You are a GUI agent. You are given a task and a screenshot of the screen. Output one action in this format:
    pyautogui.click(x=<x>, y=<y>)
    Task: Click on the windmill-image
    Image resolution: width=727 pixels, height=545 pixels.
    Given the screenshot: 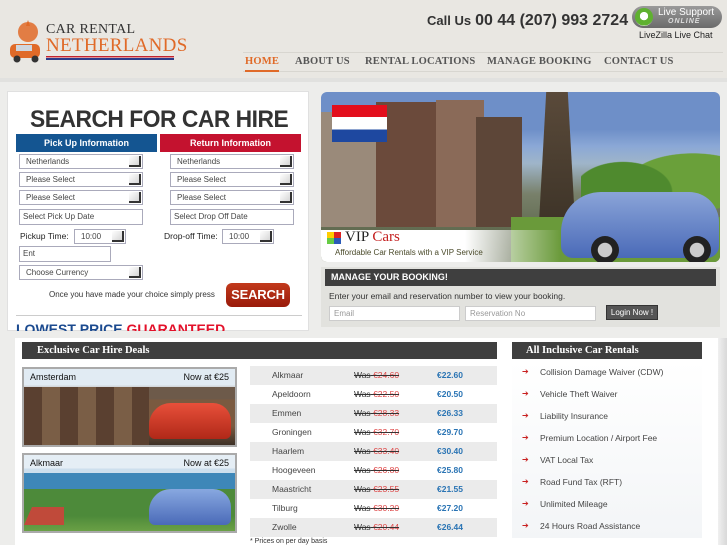 What is the action you would take?
    pyautogui.click(x=557, y=157)
    